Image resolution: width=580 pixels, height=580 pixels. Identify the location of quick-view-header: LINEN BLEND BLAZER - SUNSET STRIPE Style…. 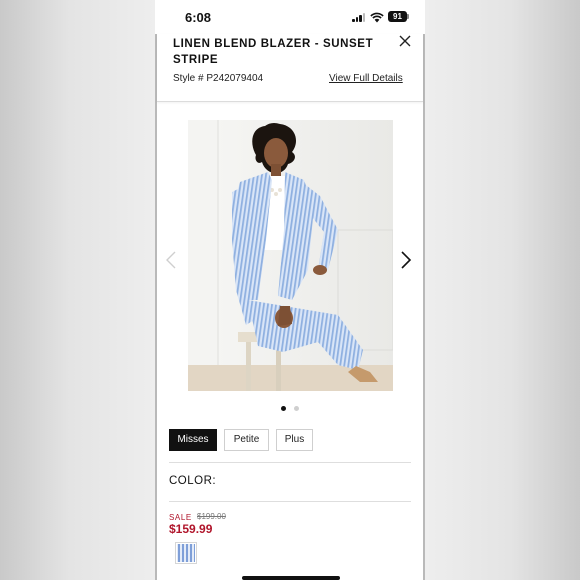
(290, 68).